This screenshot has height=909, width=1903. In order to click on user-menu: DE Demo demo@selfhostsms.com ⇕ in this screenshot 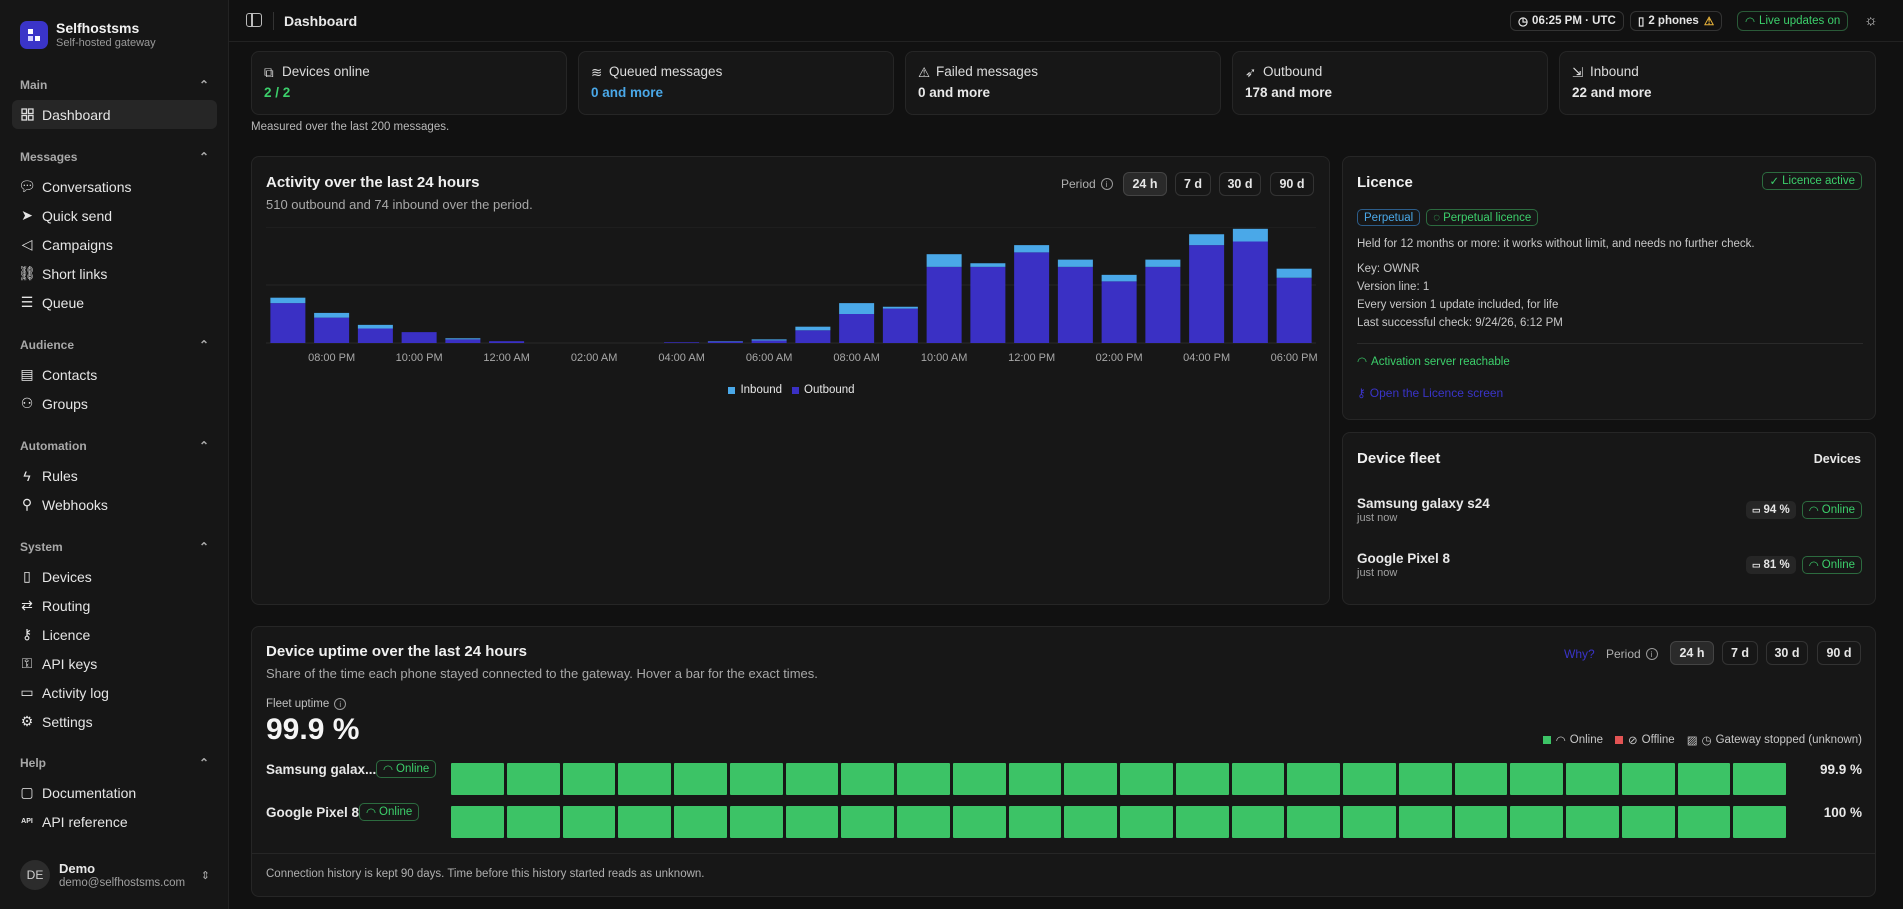, I will do `click(115, 875)`.